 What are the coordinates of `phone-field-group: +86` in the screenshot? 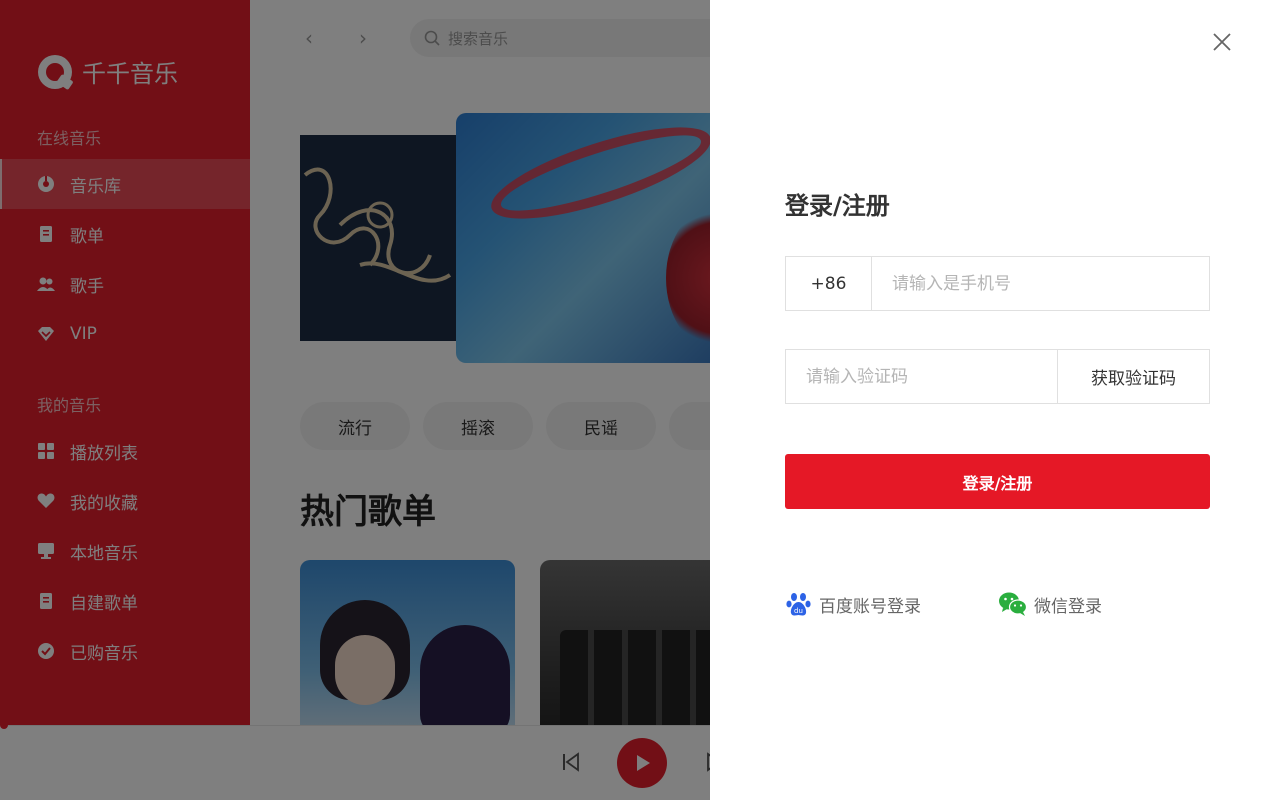 It's located at (997, 283).